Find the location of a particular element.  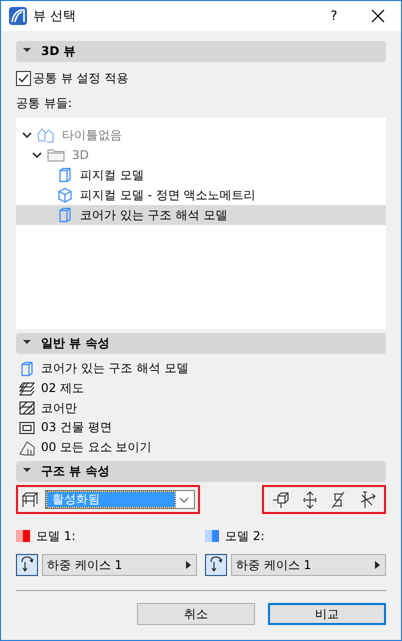

property-text: 코어가 있는 구조 해석 모델 is located at coordinates (114, 369).